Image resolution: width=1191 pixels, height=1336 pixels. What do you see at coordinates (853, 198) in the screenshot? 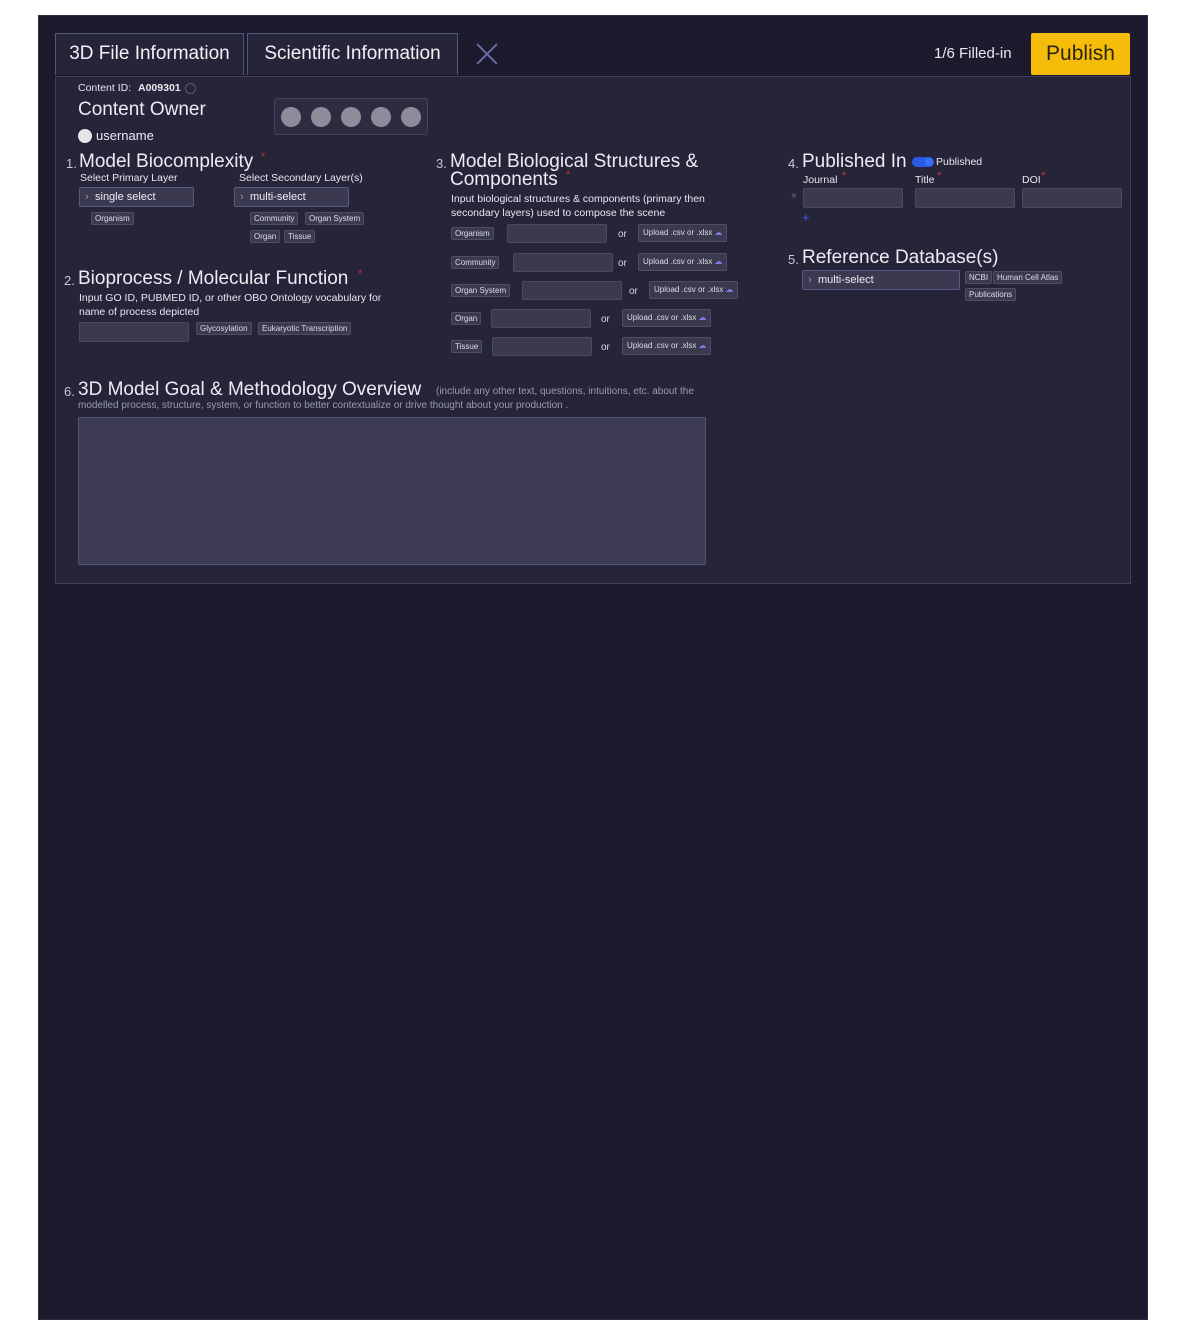
I see `journal-input` at bounding box center [853, 198].